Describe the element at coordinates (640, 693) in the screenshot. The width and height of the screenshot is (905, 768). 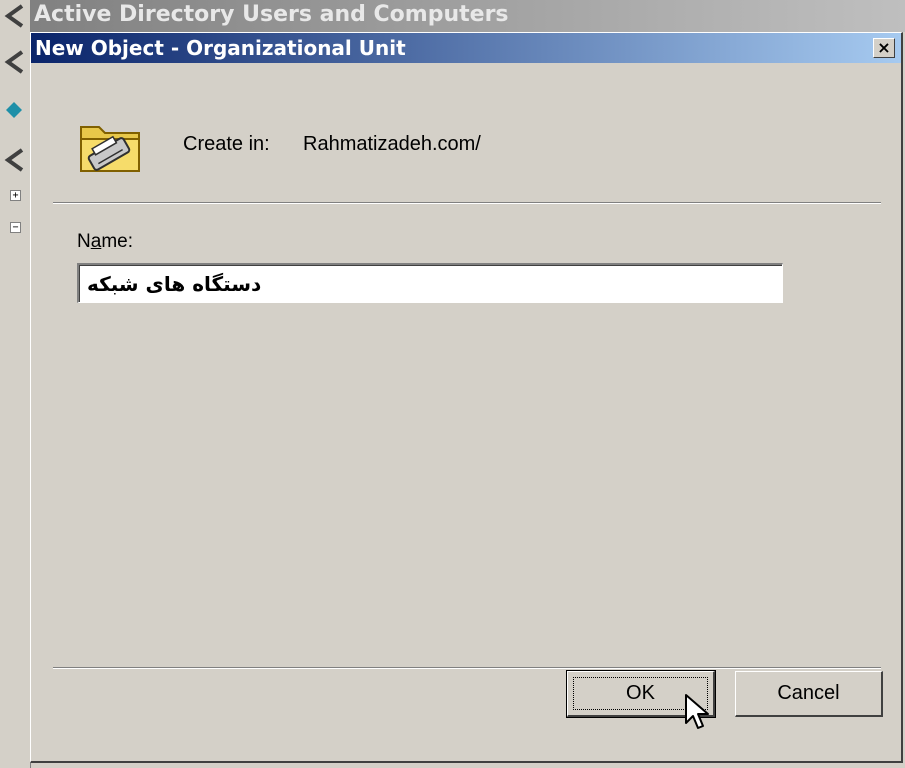
I see `ok-button-label: OK` at that location.